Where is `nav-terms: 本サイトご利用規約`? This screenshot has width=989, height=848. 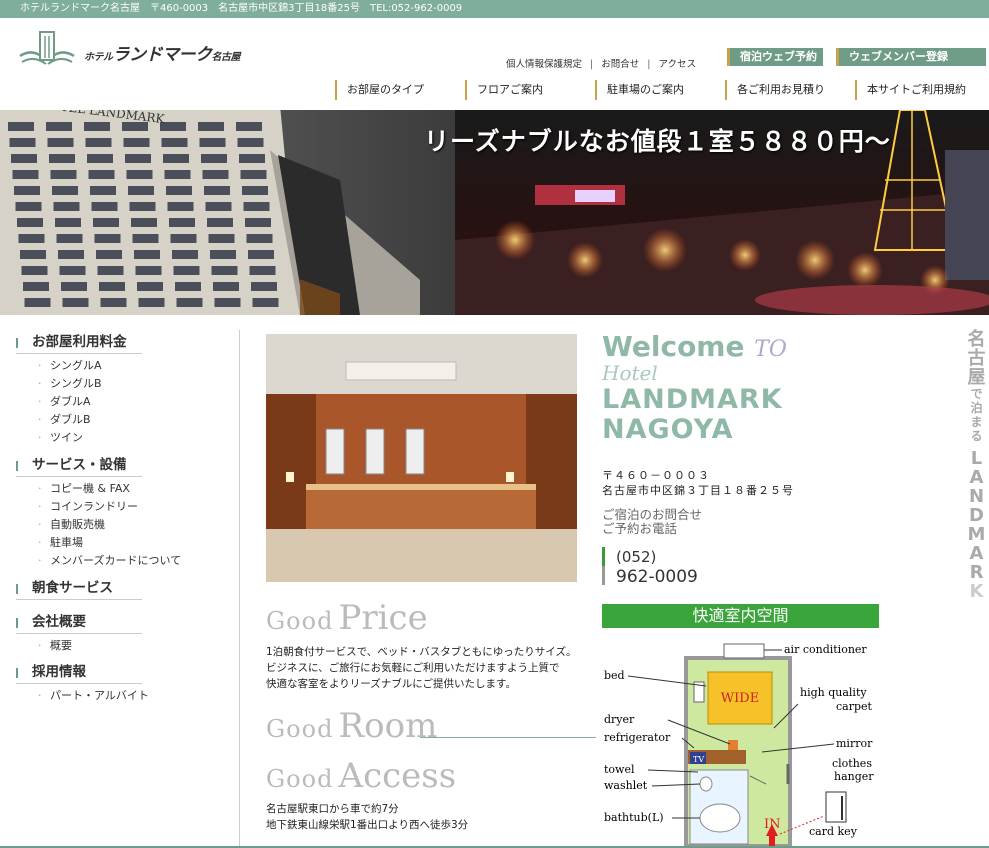
nav-terms: 本サイトご利用規約 is located at coordinates (910, 90).